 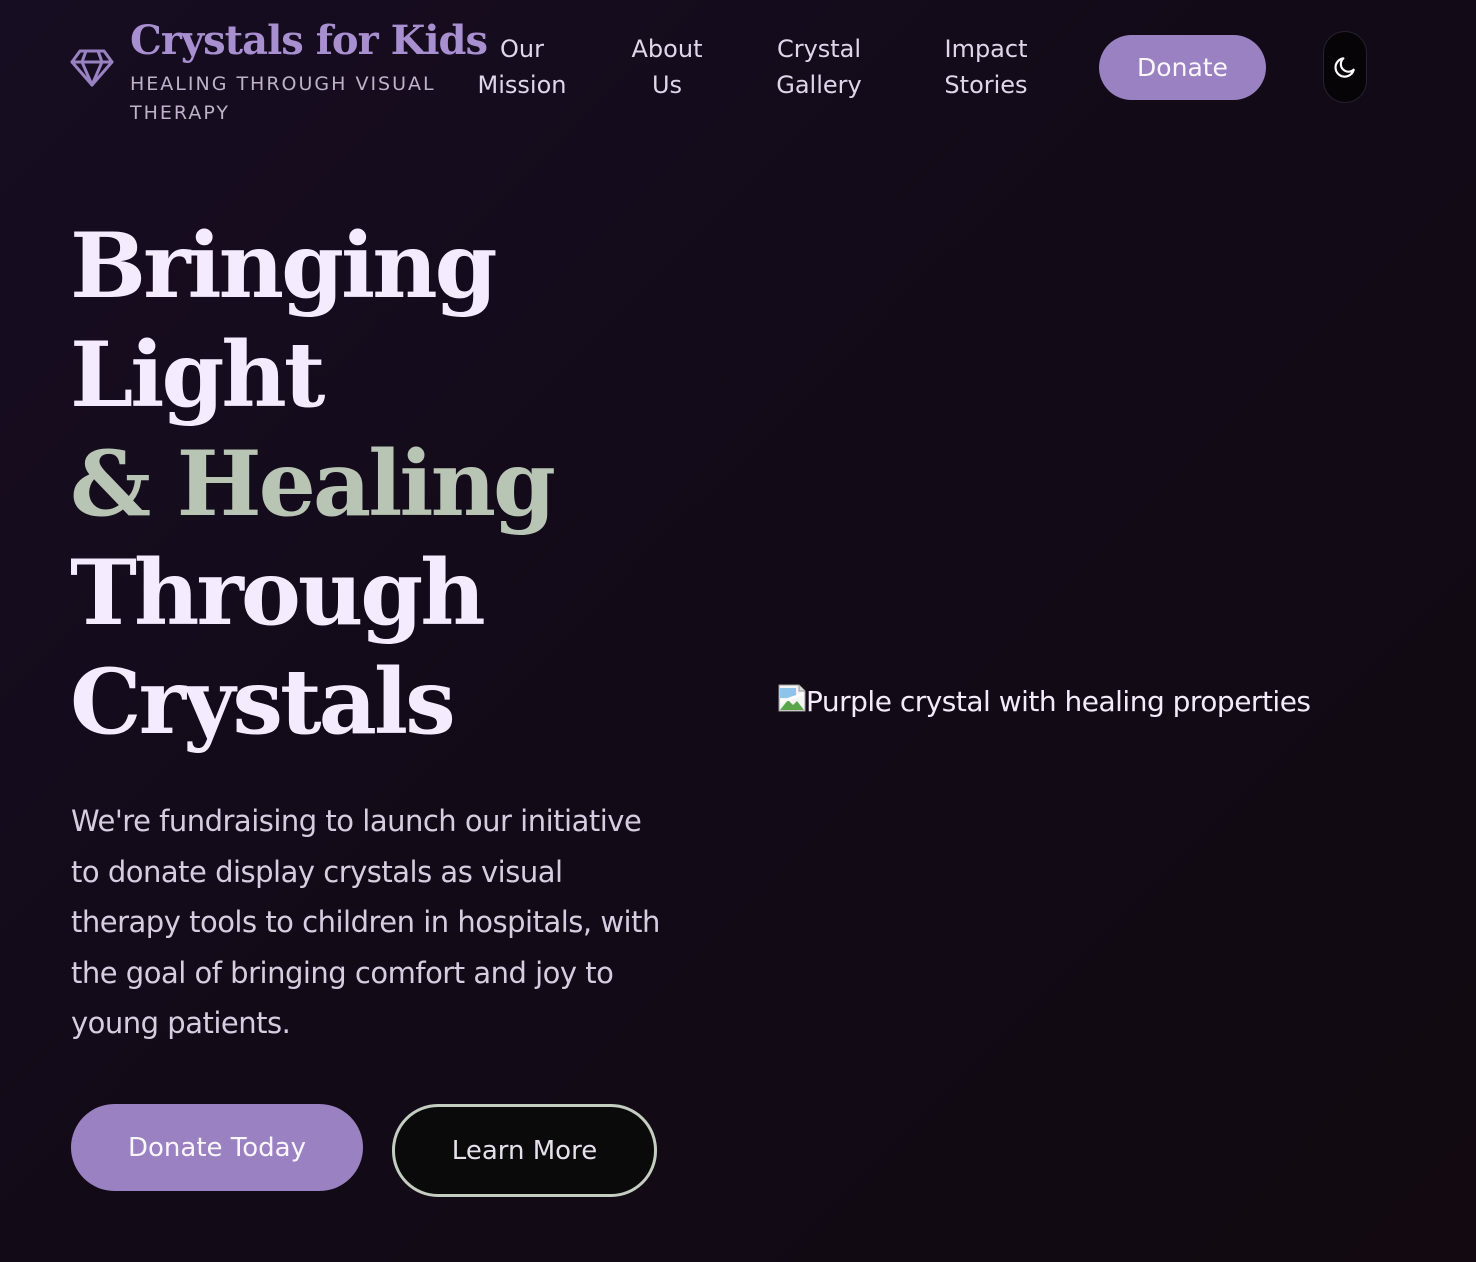 What do you see at coordinates (667, 67) in the screenshot?
I see `nav-link-about-us: About Us` at bounding box center [667, 67].